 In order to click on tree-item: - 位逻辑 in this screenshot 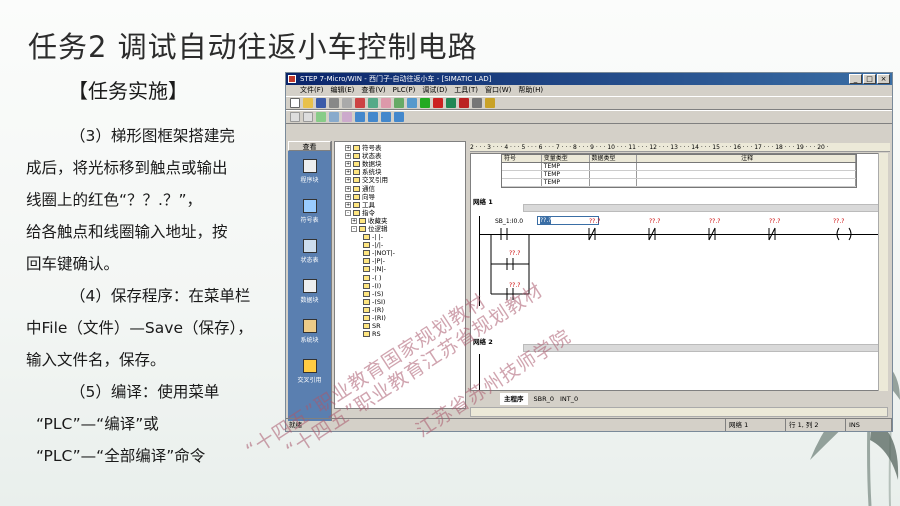, I will do `click(400, 229)`.